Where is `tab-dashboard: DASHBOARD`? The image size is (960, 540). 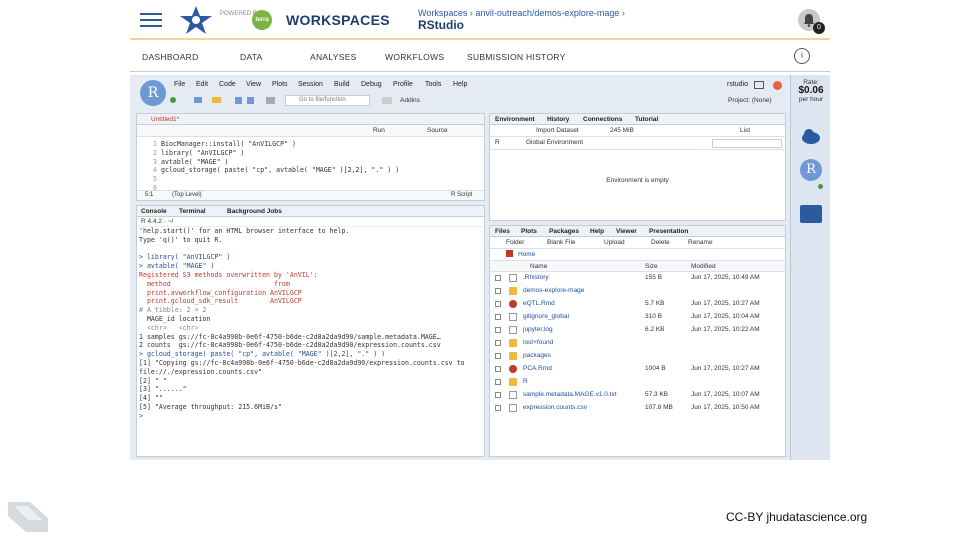 tab-dashboard: DASHBOARD is located at coordinates (170, 57).